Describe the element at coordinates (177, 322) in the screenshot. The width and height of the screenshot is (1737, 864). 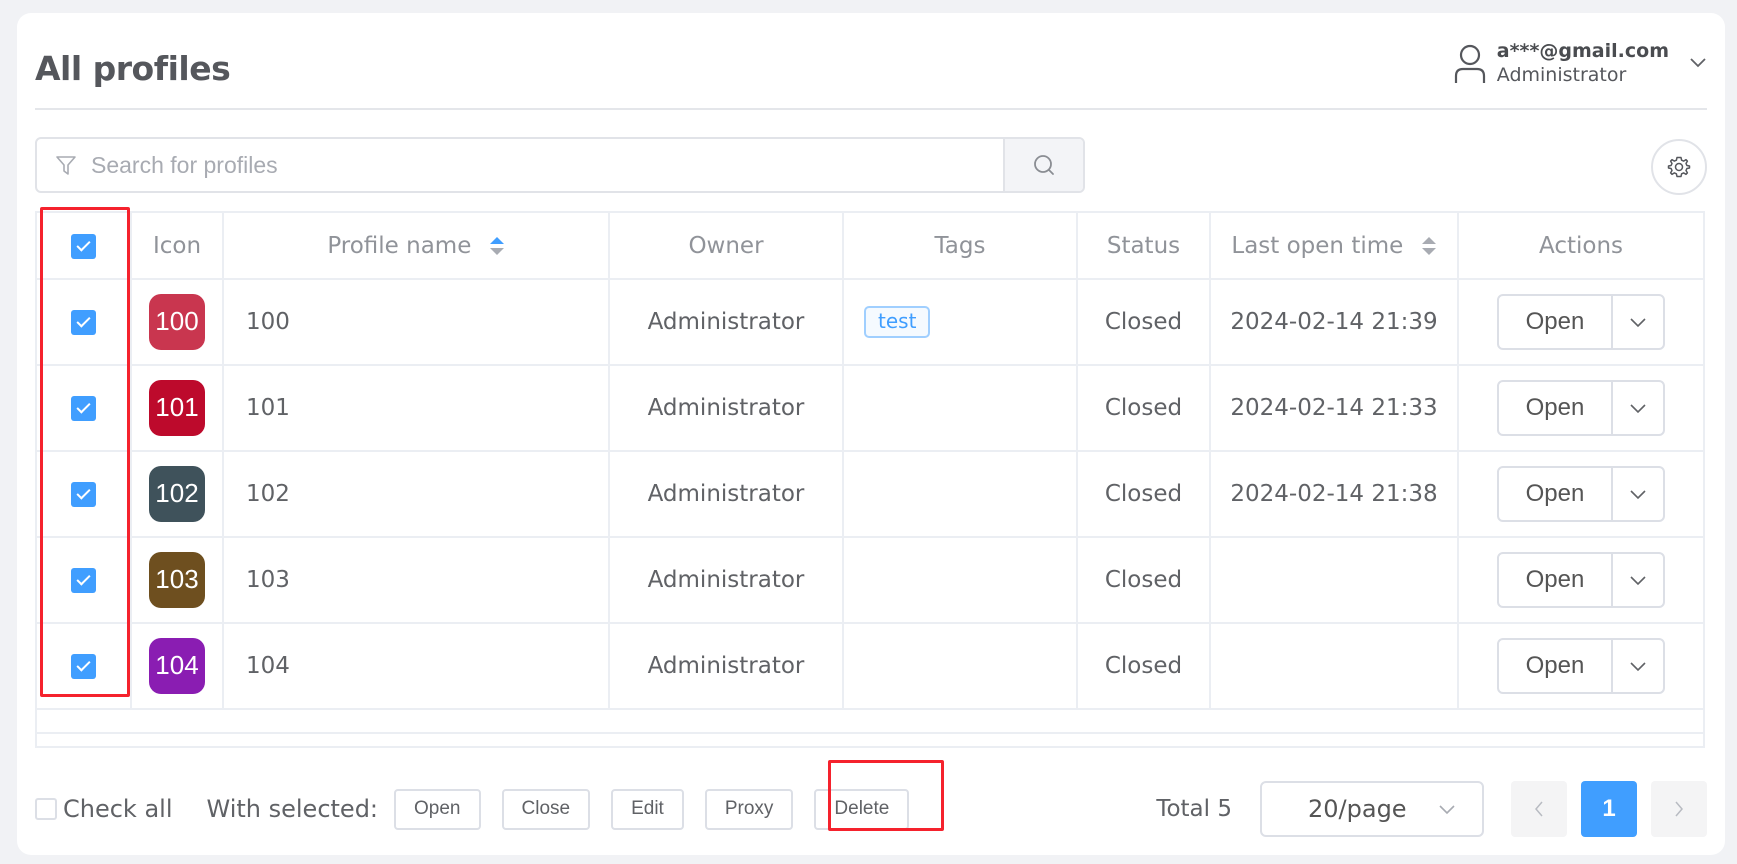
I see `profile-avatar: 100` at that location.